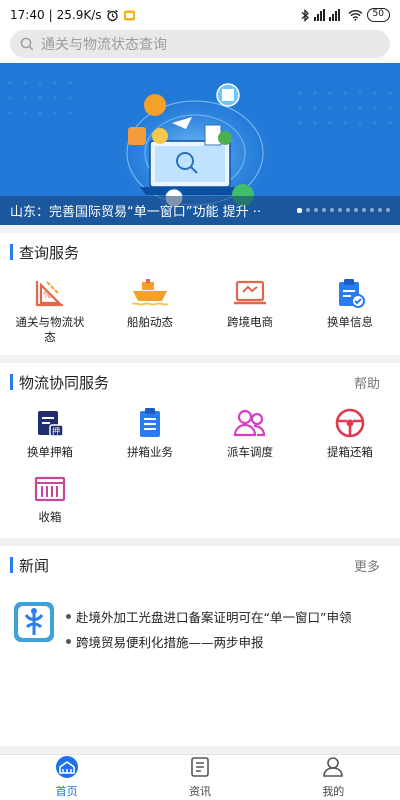  Describe the element at coordinates (34, 622) in the screenshot. I see `news-source-logo` at that location.